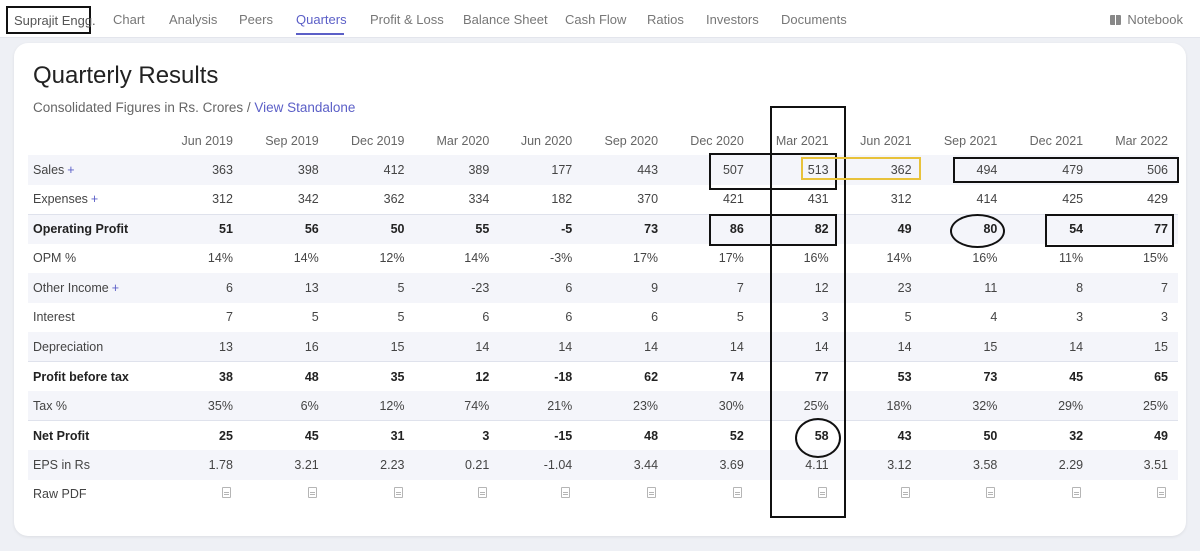  Describe the element at coordinates (1071, 258) in the screenshot. I see `value-cell: 11%` at that location.